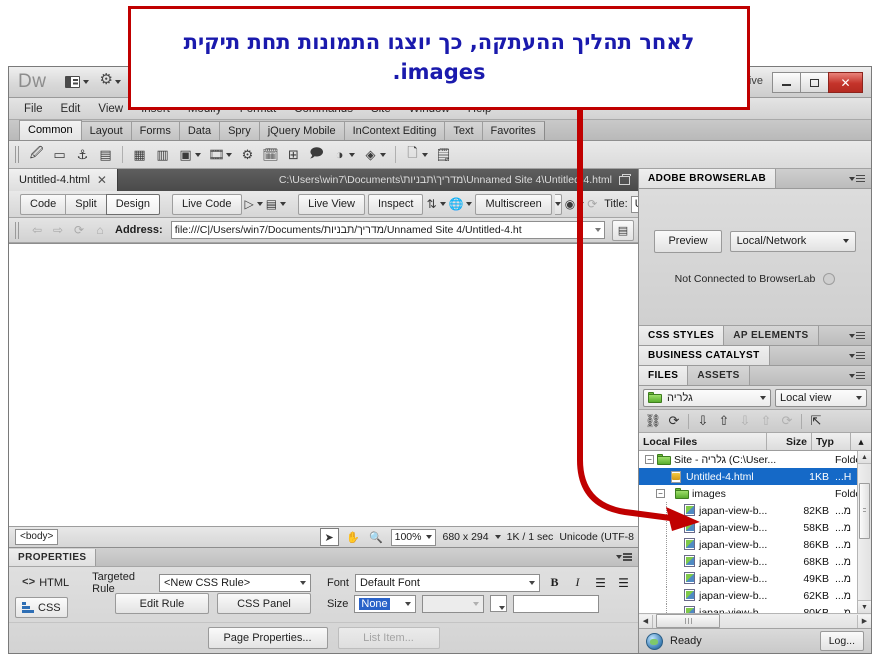 The height and width of the screenshot is (659, 880). What do you see at coordinates (570, 204) in the screenshot?
I see `visual-aids-icon: ◉` at bounding box center [570, 204].